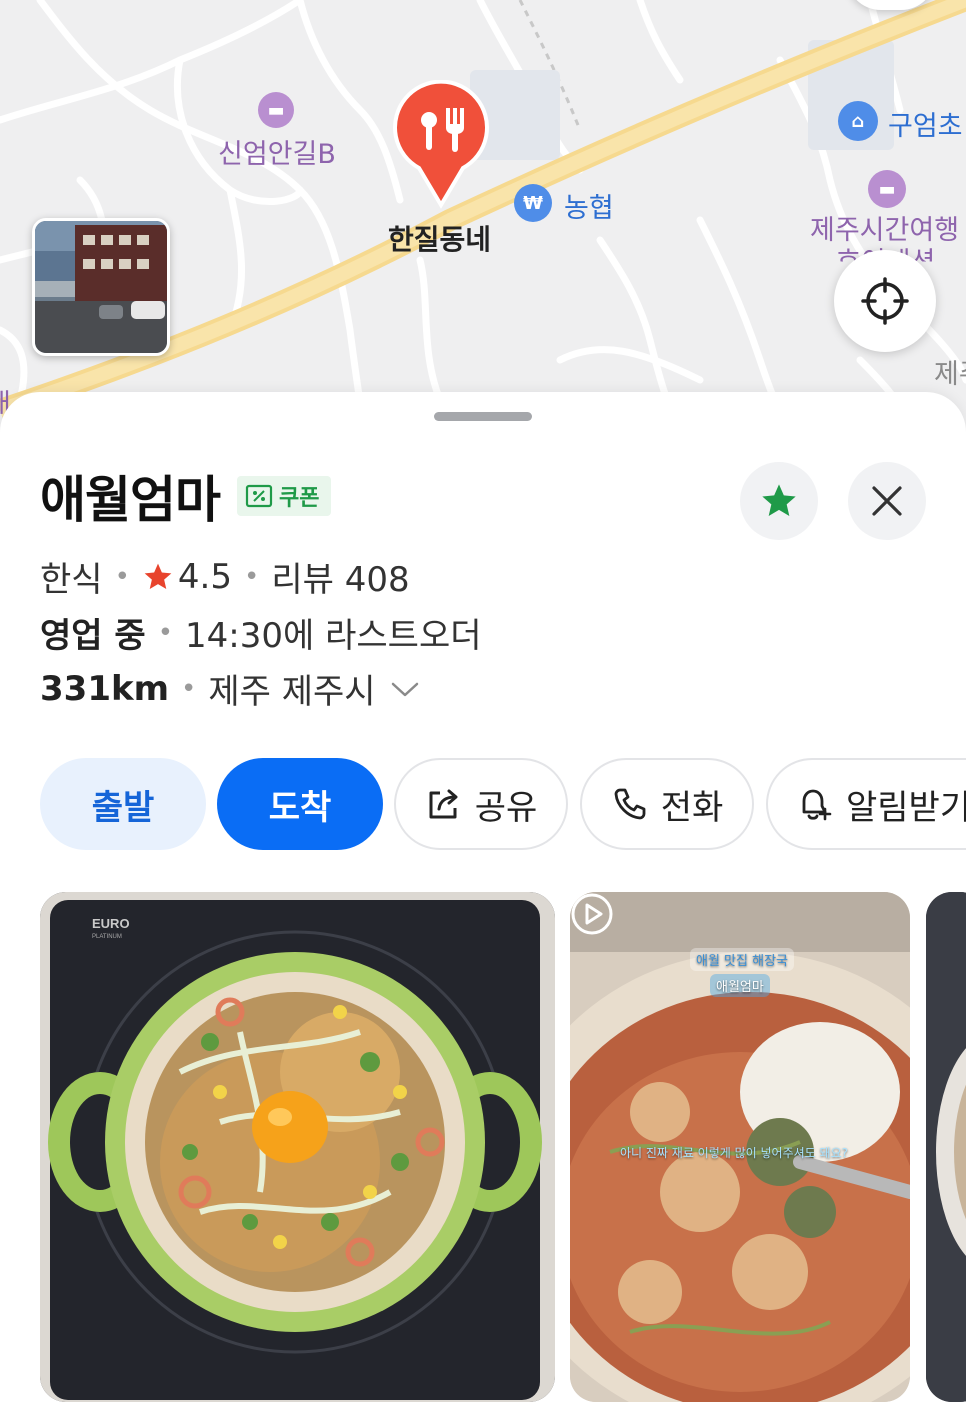  I want to click on map-label-gueom-school: 구엄초, so click(925, 123).